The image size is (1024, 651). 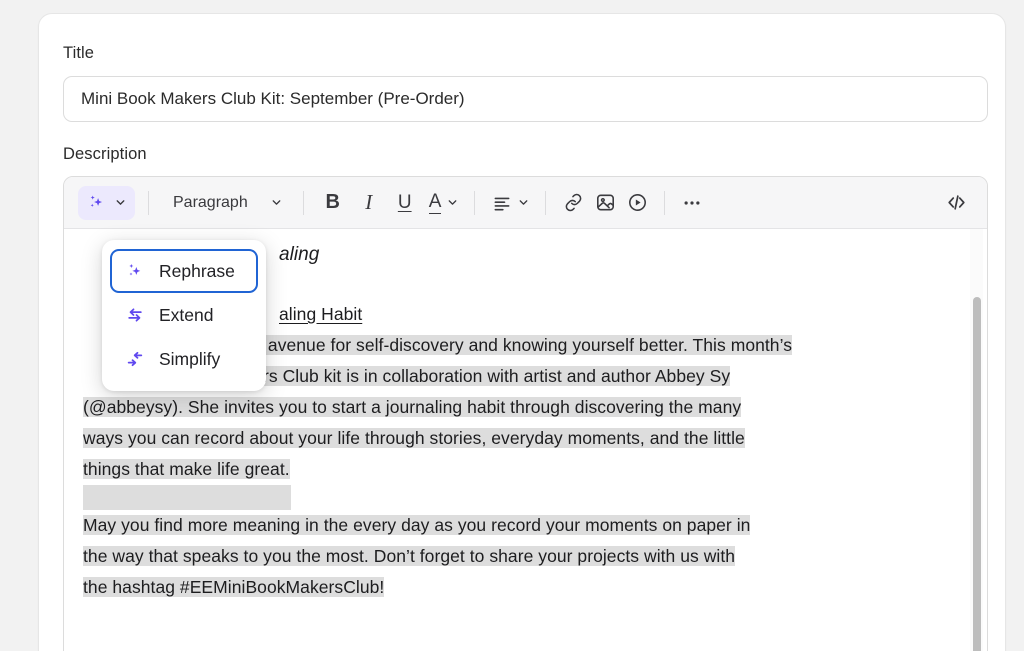 What do you see at coordinates (405, 203) in the screenshot?
I see `underline-button: U` at bounding box center [405, 203].